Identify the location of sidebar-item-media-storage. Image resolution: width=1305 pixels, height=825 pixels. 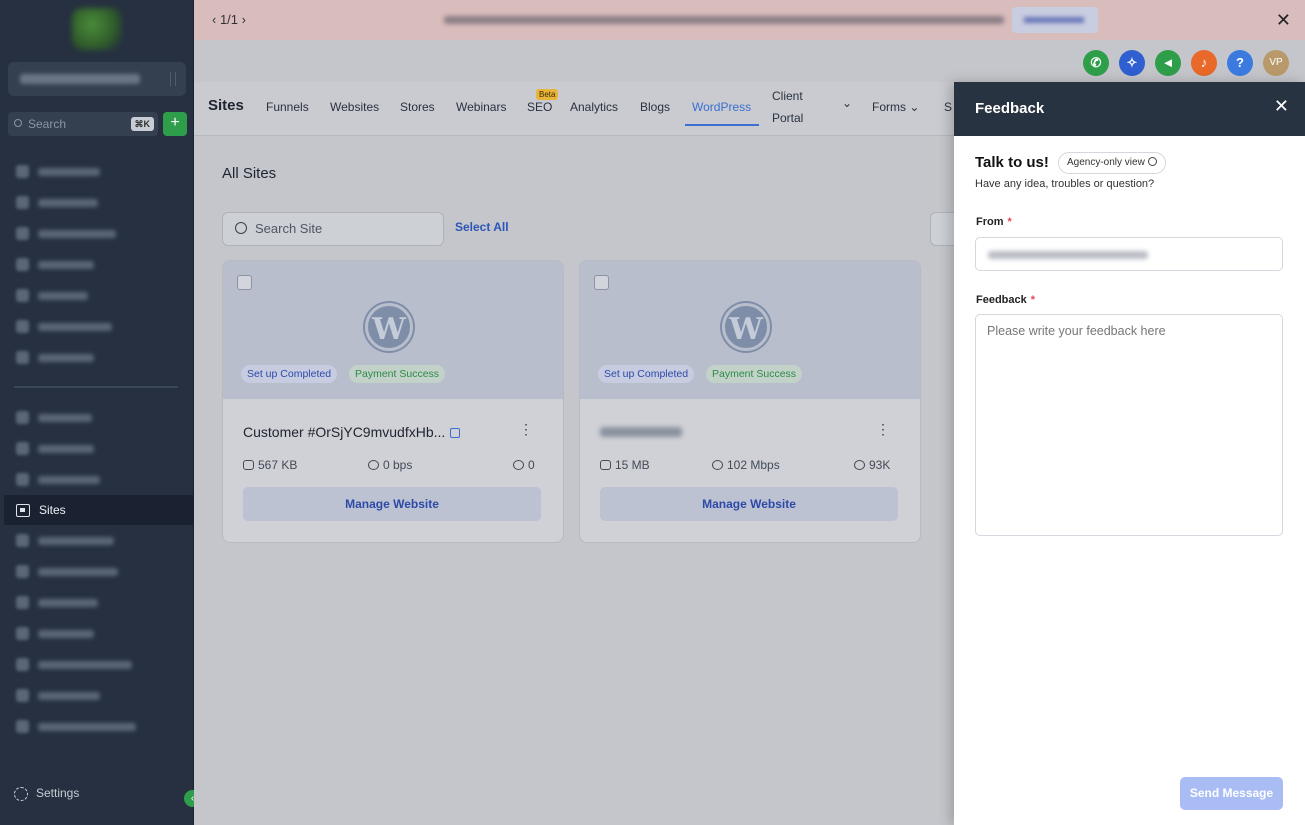
(97, 572).